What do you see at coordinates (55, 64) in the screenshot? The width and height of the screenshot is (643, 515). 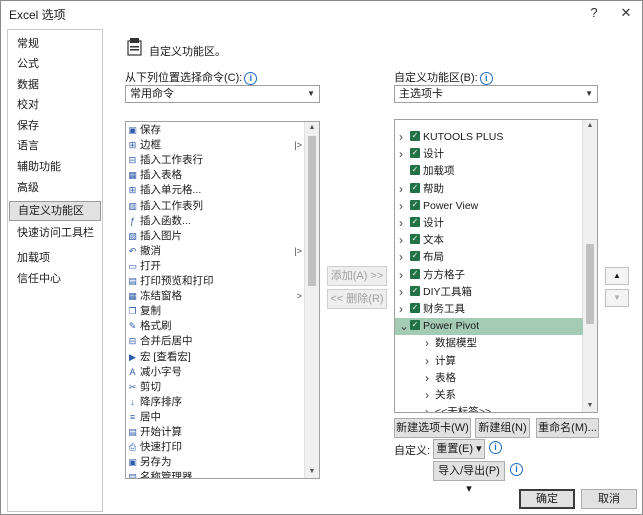 I see `nav-item: 公式` at bounding box center [55, 64].